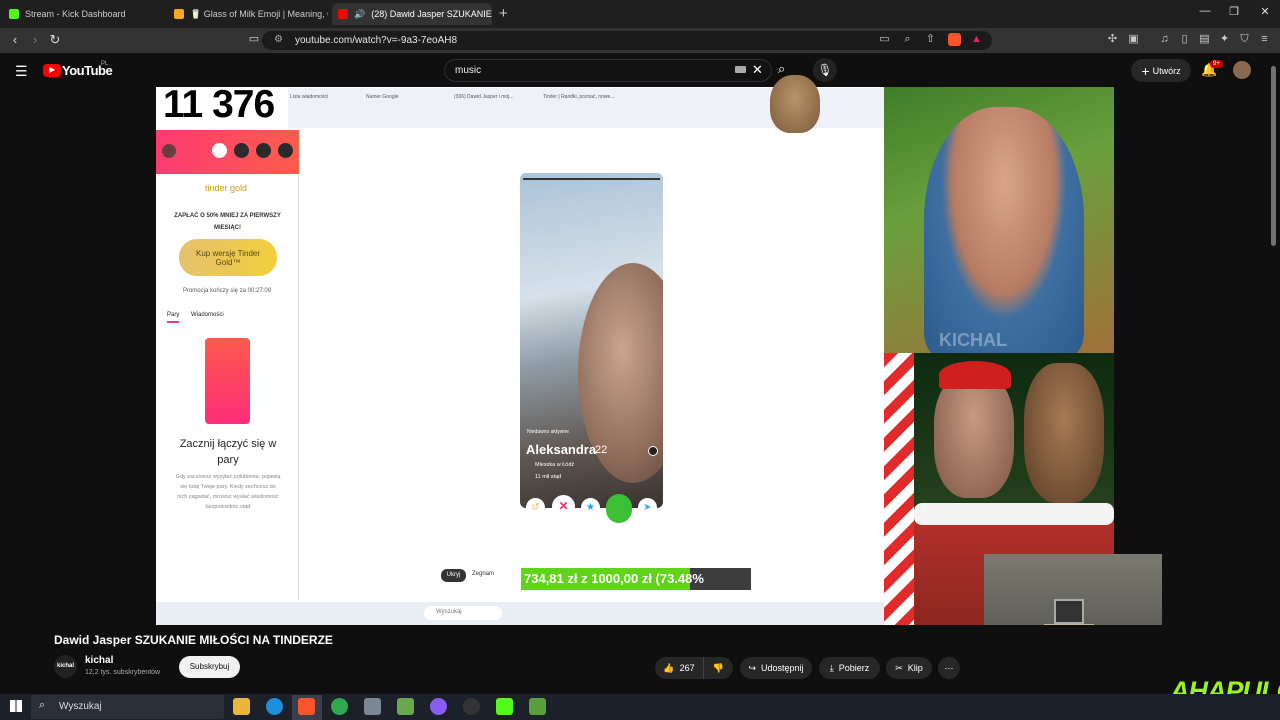 The height and width of the screenshot is (720, 1280). What do you see at coordinates (548, 477) in the screenshot?
I see `profile-distance: 11 mil stąd` at bounding box center [548, 477].